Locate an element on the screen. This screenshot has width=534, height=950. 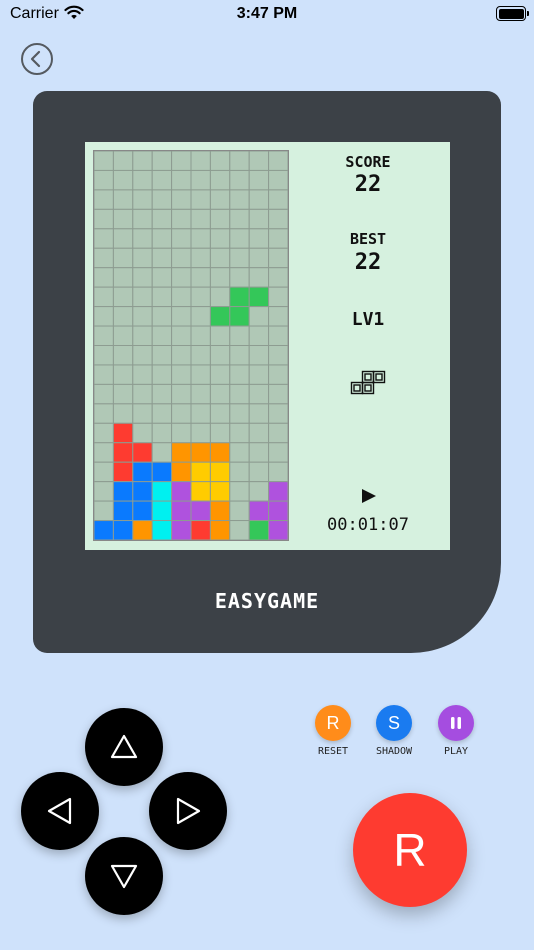
shadow-button: S is located at coordinates (394, 723).